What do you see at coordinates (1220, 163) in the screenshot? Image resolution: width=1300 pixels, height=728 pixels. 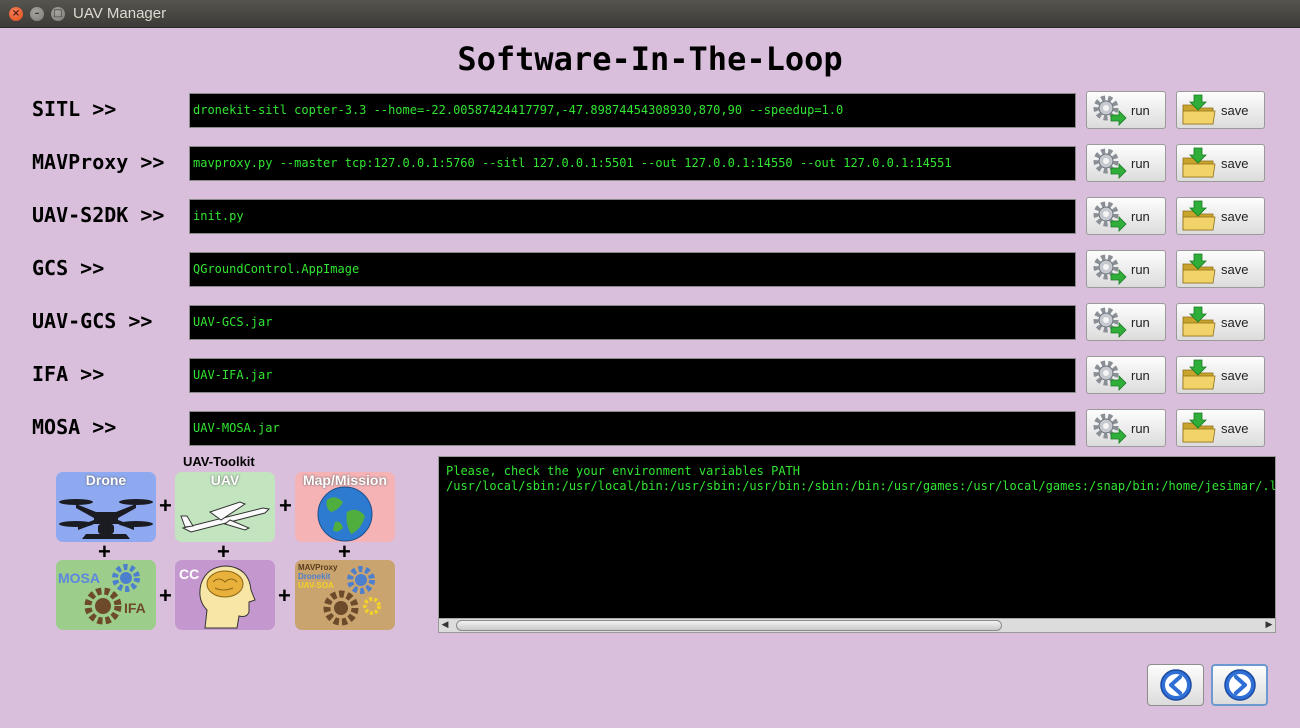 I see `save-button-mavproxy: save` at bounding box center [1220, 163].